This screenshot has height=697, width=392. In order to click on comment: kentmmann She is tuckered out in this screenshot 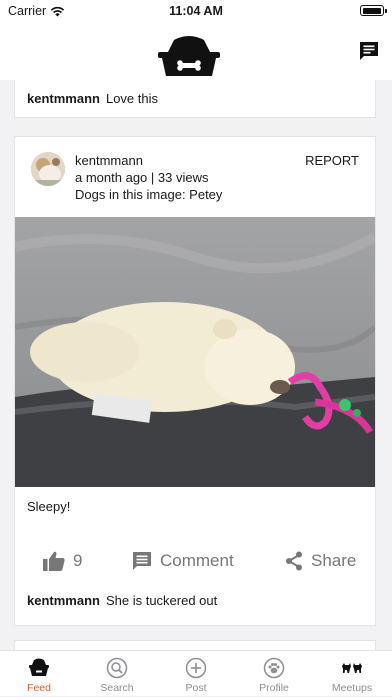, I will do `click(122, 600)`.